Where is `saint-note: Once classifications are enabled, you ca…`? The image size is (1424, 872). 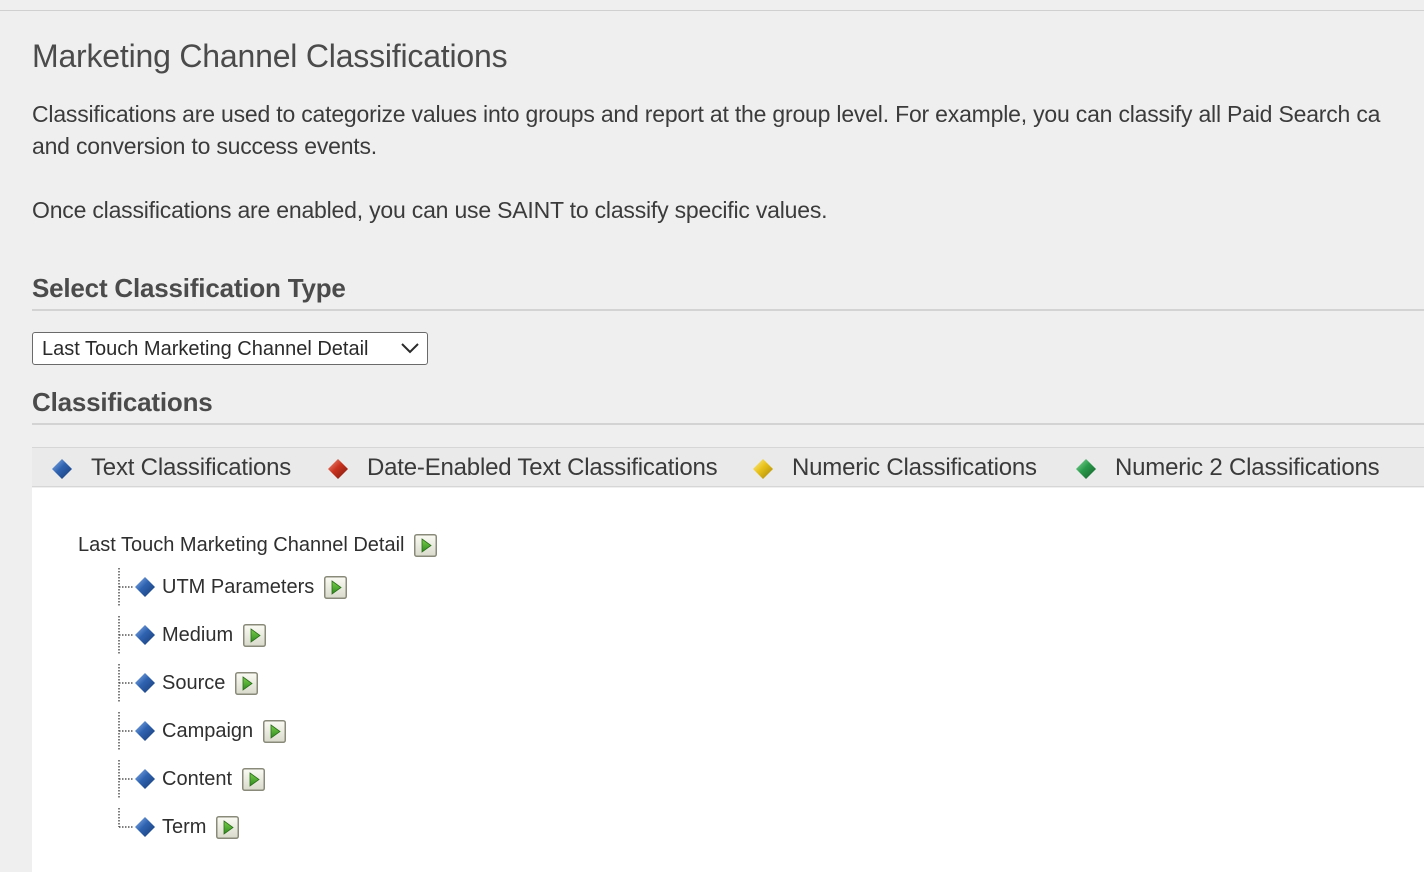 saint-note: Once classifications are enabled, you ca… is located at coordinates (430, 210).